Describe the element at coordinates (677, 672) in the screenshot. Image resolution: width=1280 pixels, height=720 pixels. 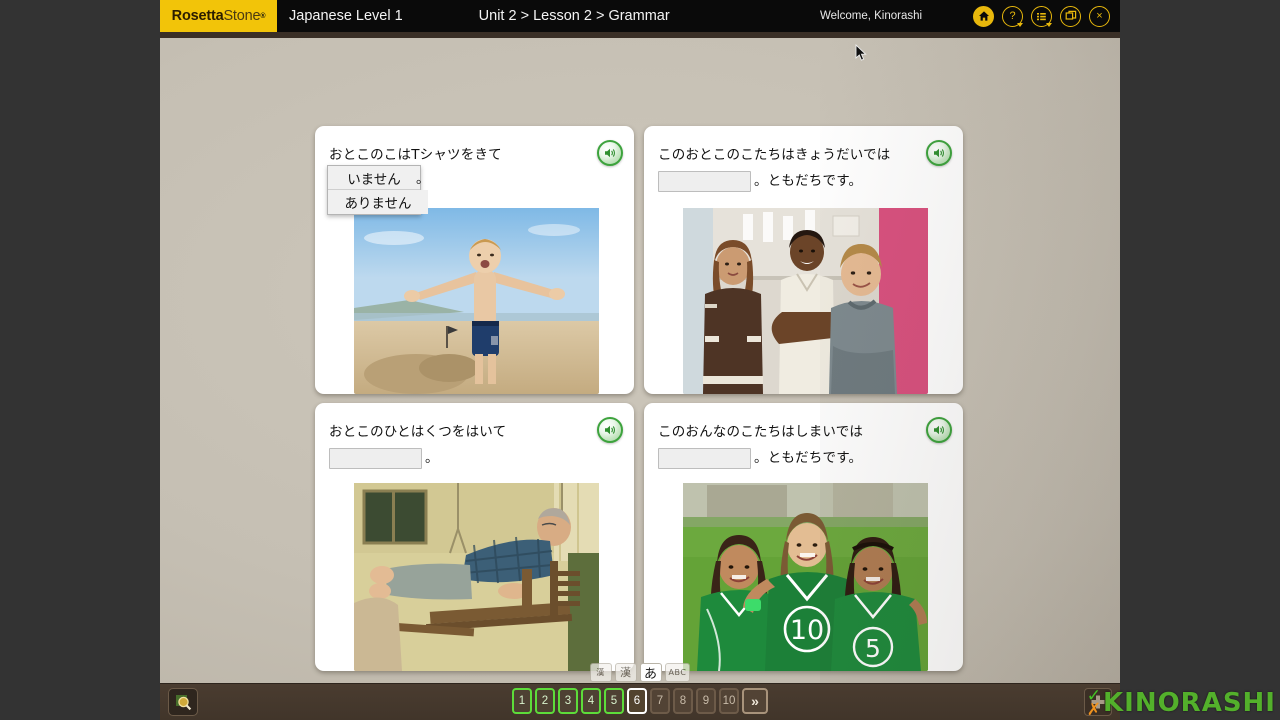
I see `romaji-toggle: ABC` at that location.